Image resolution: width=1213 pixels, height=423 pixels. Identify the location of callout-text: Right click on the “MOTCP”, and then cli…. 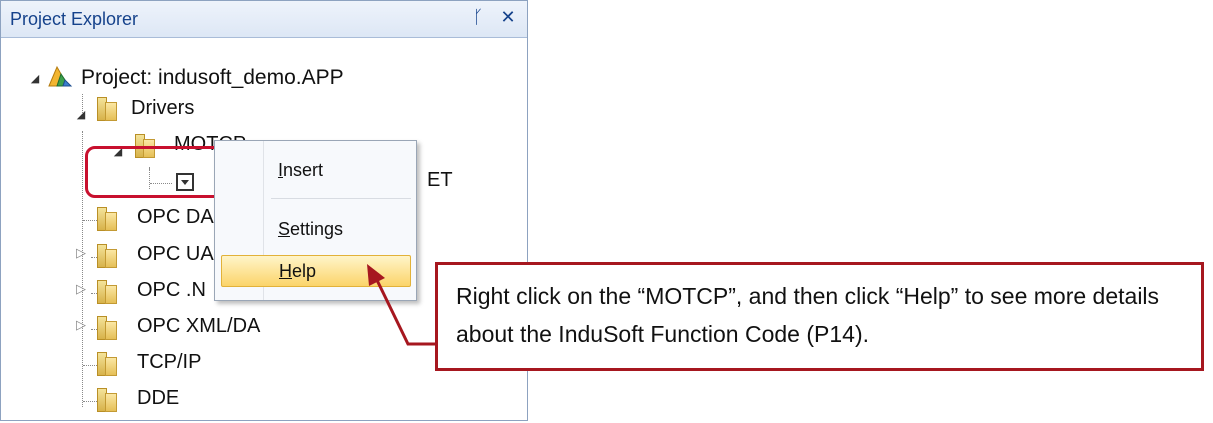
(808, 315).